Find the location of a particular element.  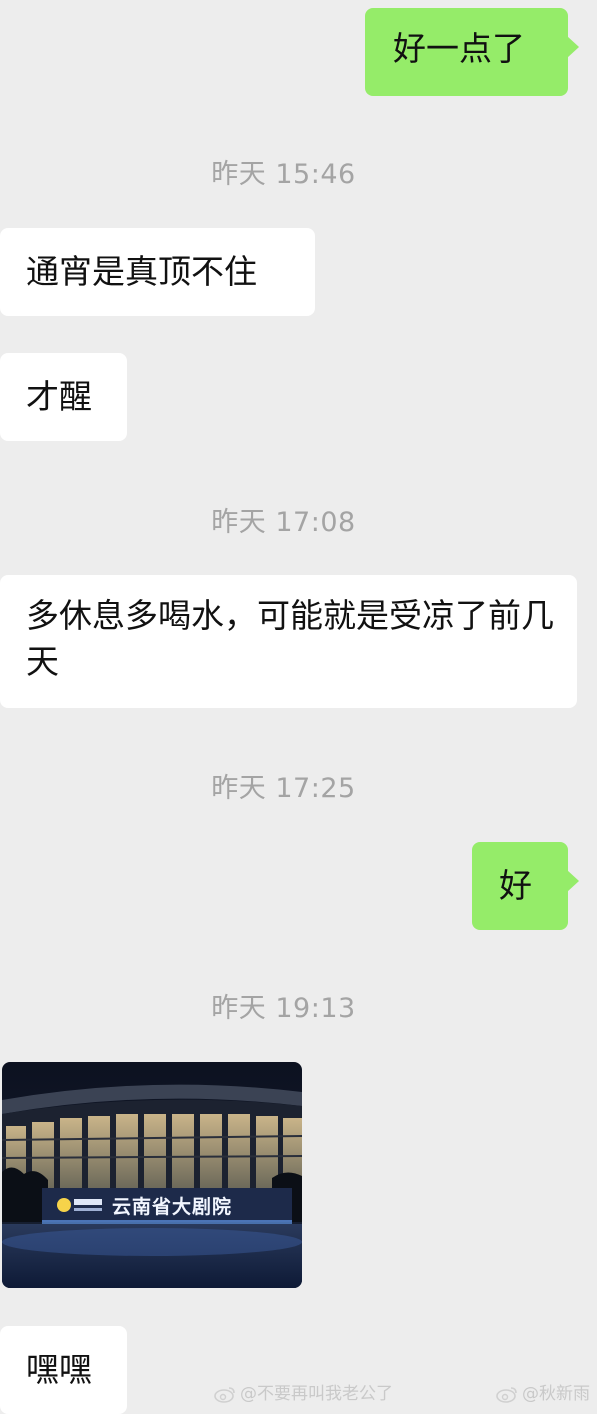

message-text: 才醒 is located at coordinates (59, 396).